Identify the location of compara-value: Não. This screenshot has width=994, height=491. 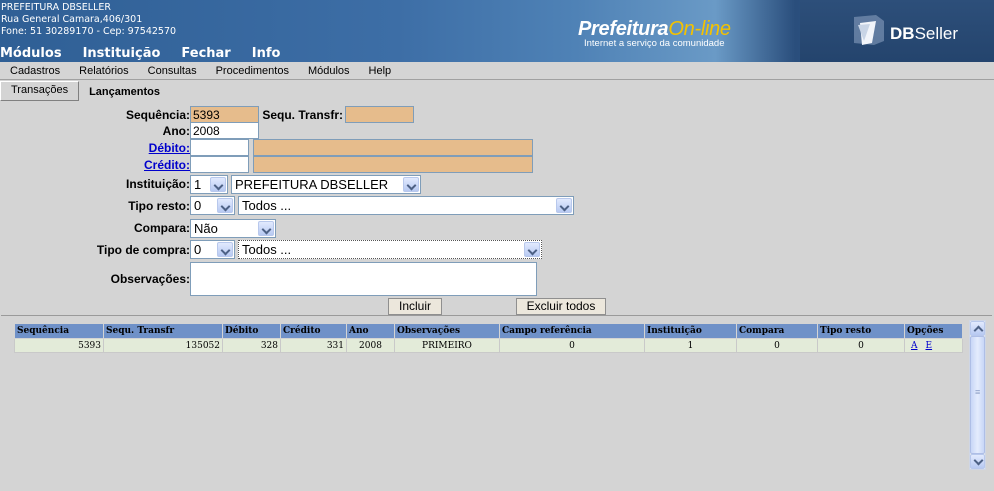
(206, 228).